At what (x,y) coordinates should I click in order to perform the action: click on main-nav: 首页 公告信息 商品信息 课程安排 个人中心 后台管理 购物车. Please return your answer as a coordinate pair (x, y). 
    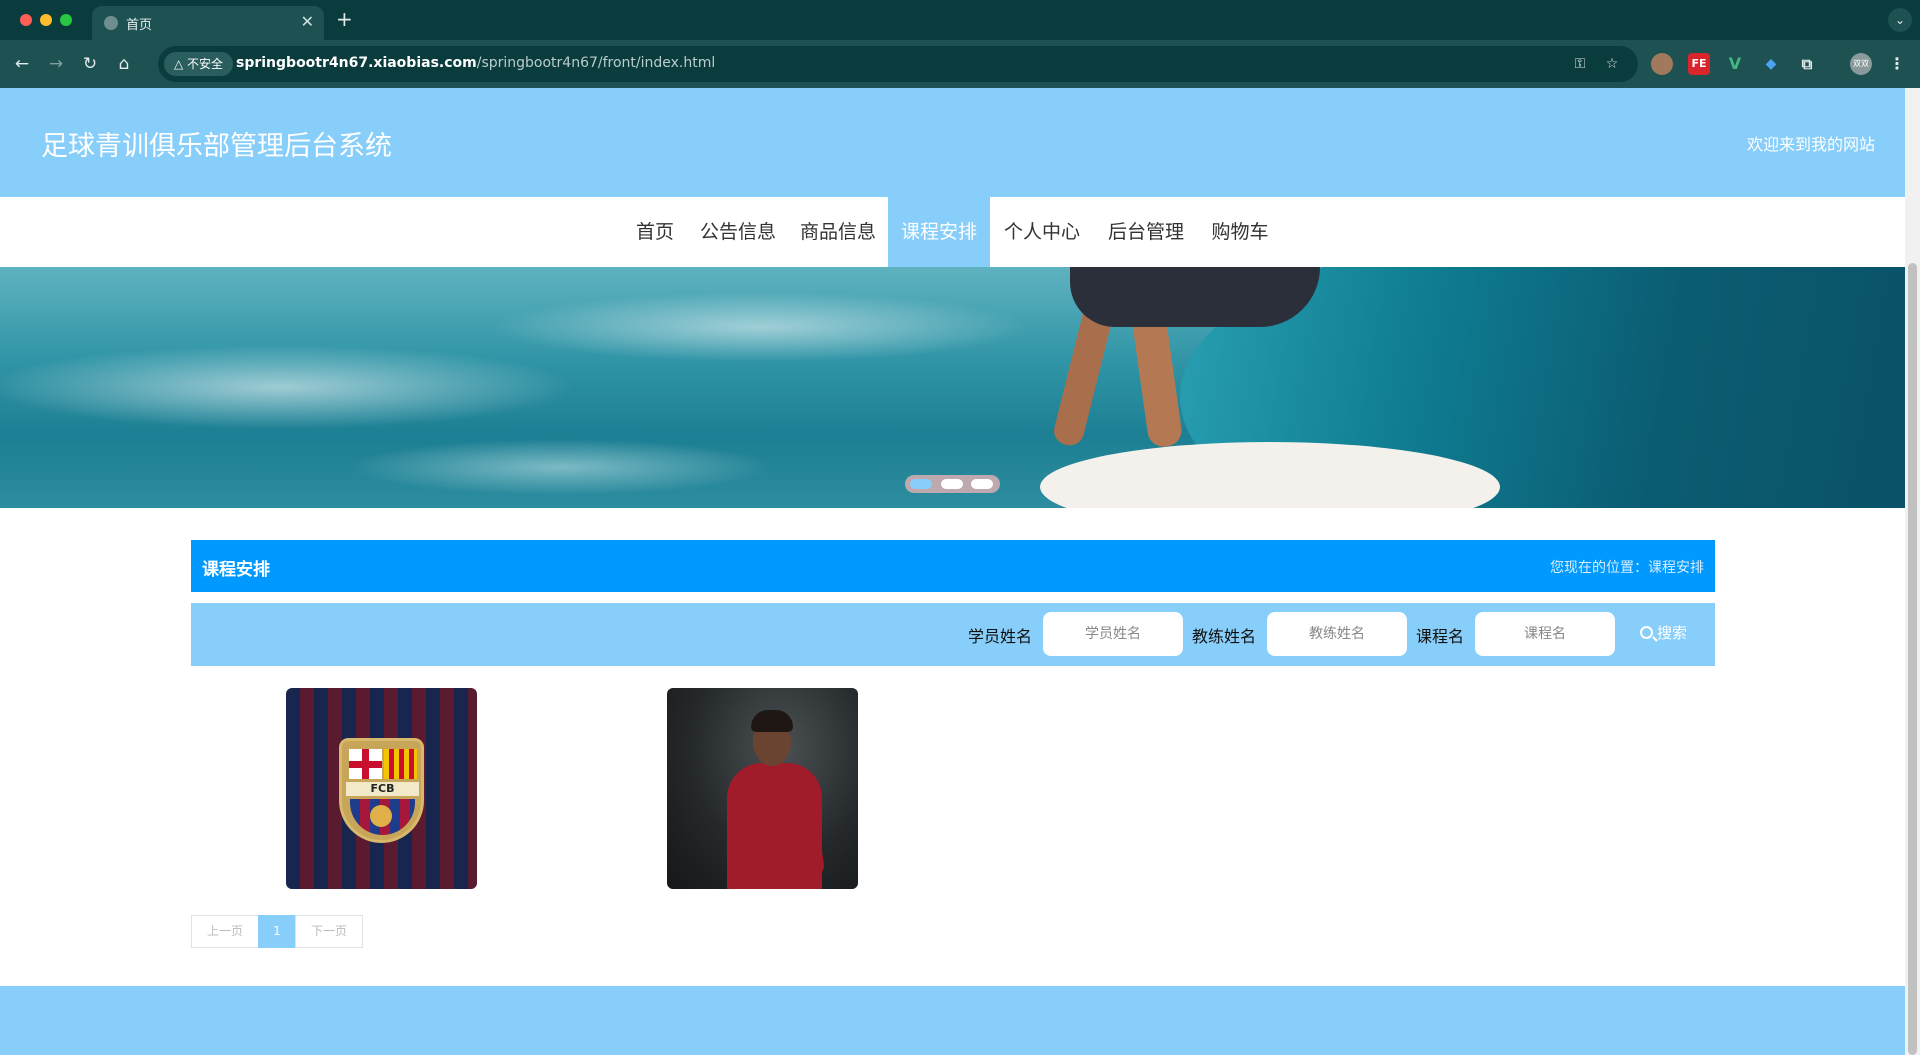
    Looking at the image, I should click on (952, 232).